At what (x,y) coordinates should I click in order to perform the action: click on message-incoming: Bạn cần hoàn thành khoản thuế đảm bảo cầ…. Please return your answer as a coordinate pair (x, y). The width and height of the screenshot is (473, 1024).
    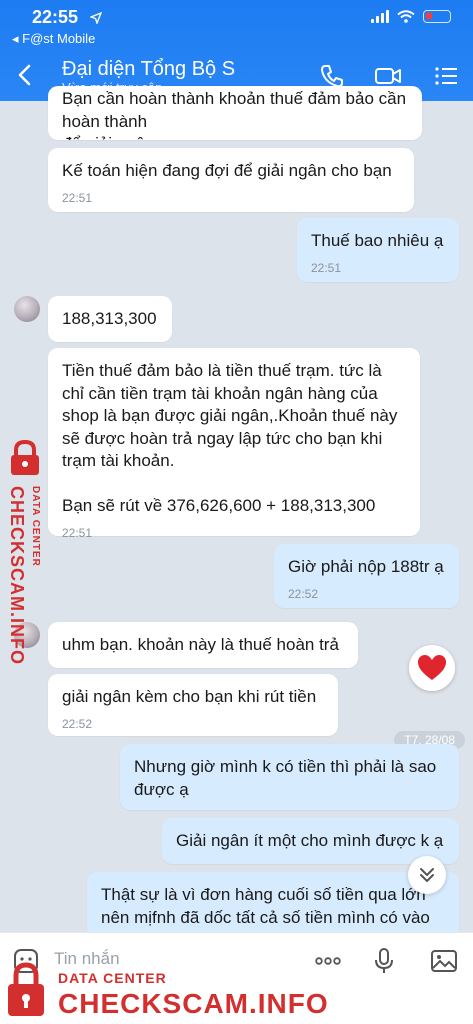
    Looking at the image, I should click on (235, 113).